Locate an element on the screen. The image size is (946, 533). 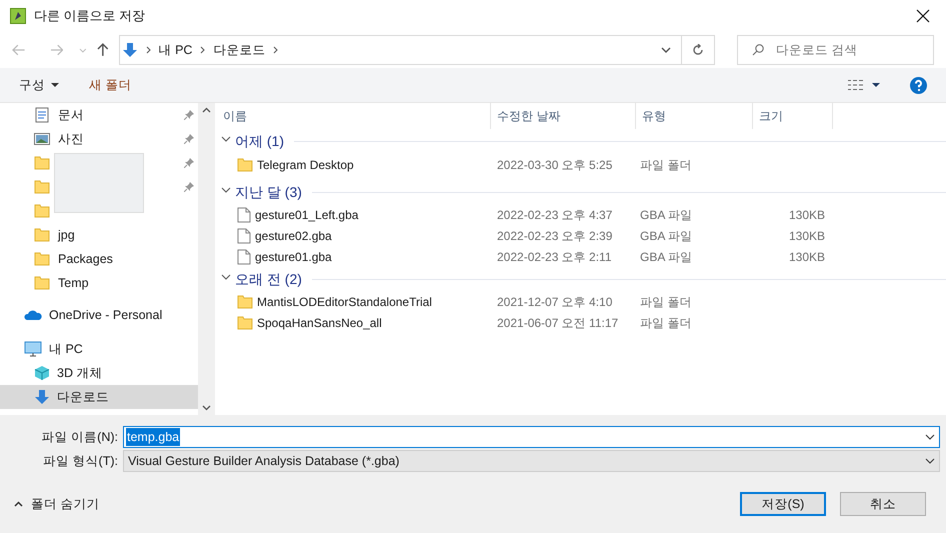
breadcrumb-item: 내 PC is located at coordinates (175, 50).